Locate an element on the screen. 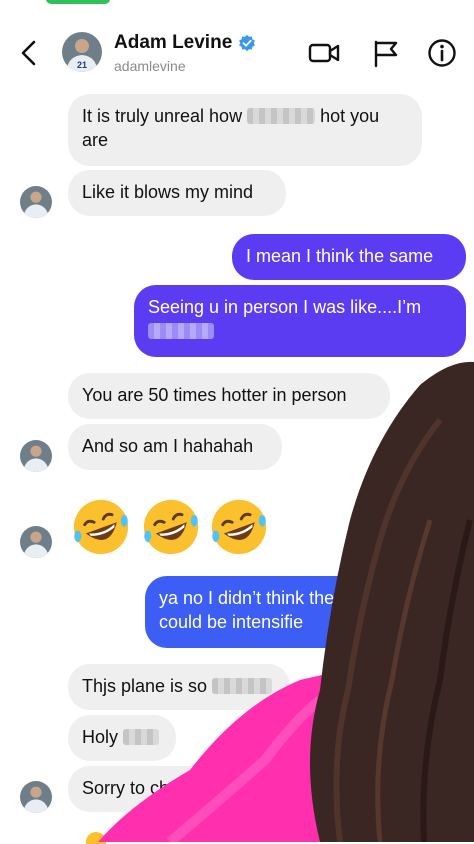 The image size is (474, 844). contact-handle: adamlevine is located at coordinates (150, 66).